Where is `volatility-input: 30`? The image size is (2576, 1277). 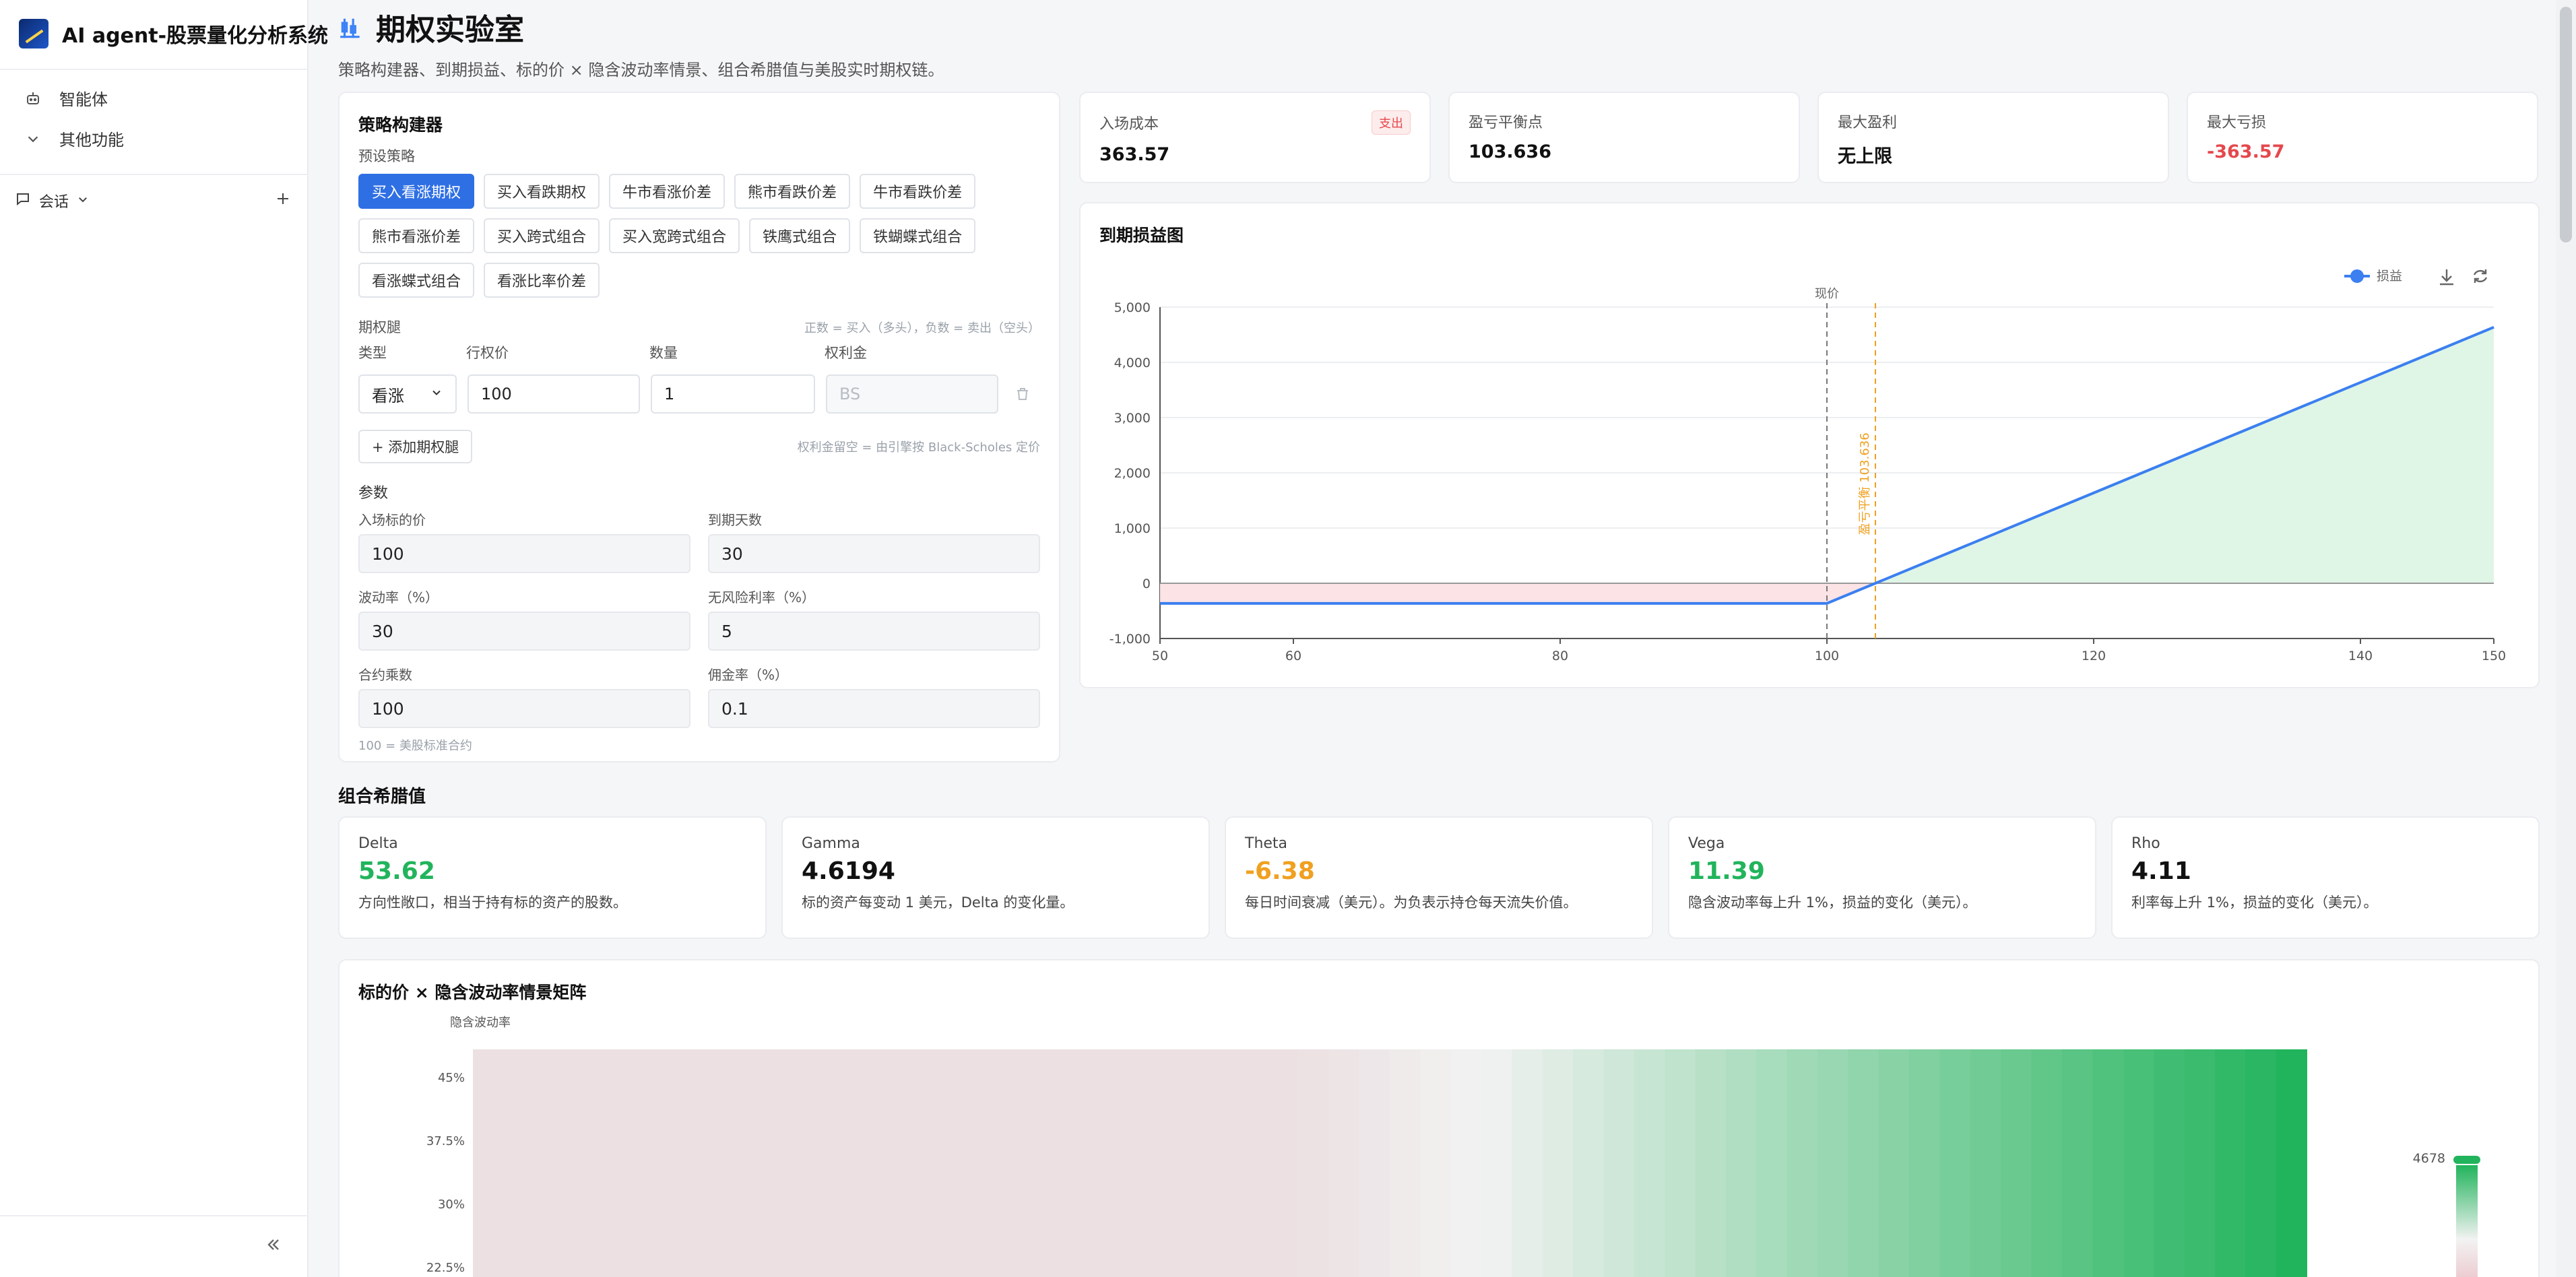
volatility-input: 30 is located at coordinates (524, 631).